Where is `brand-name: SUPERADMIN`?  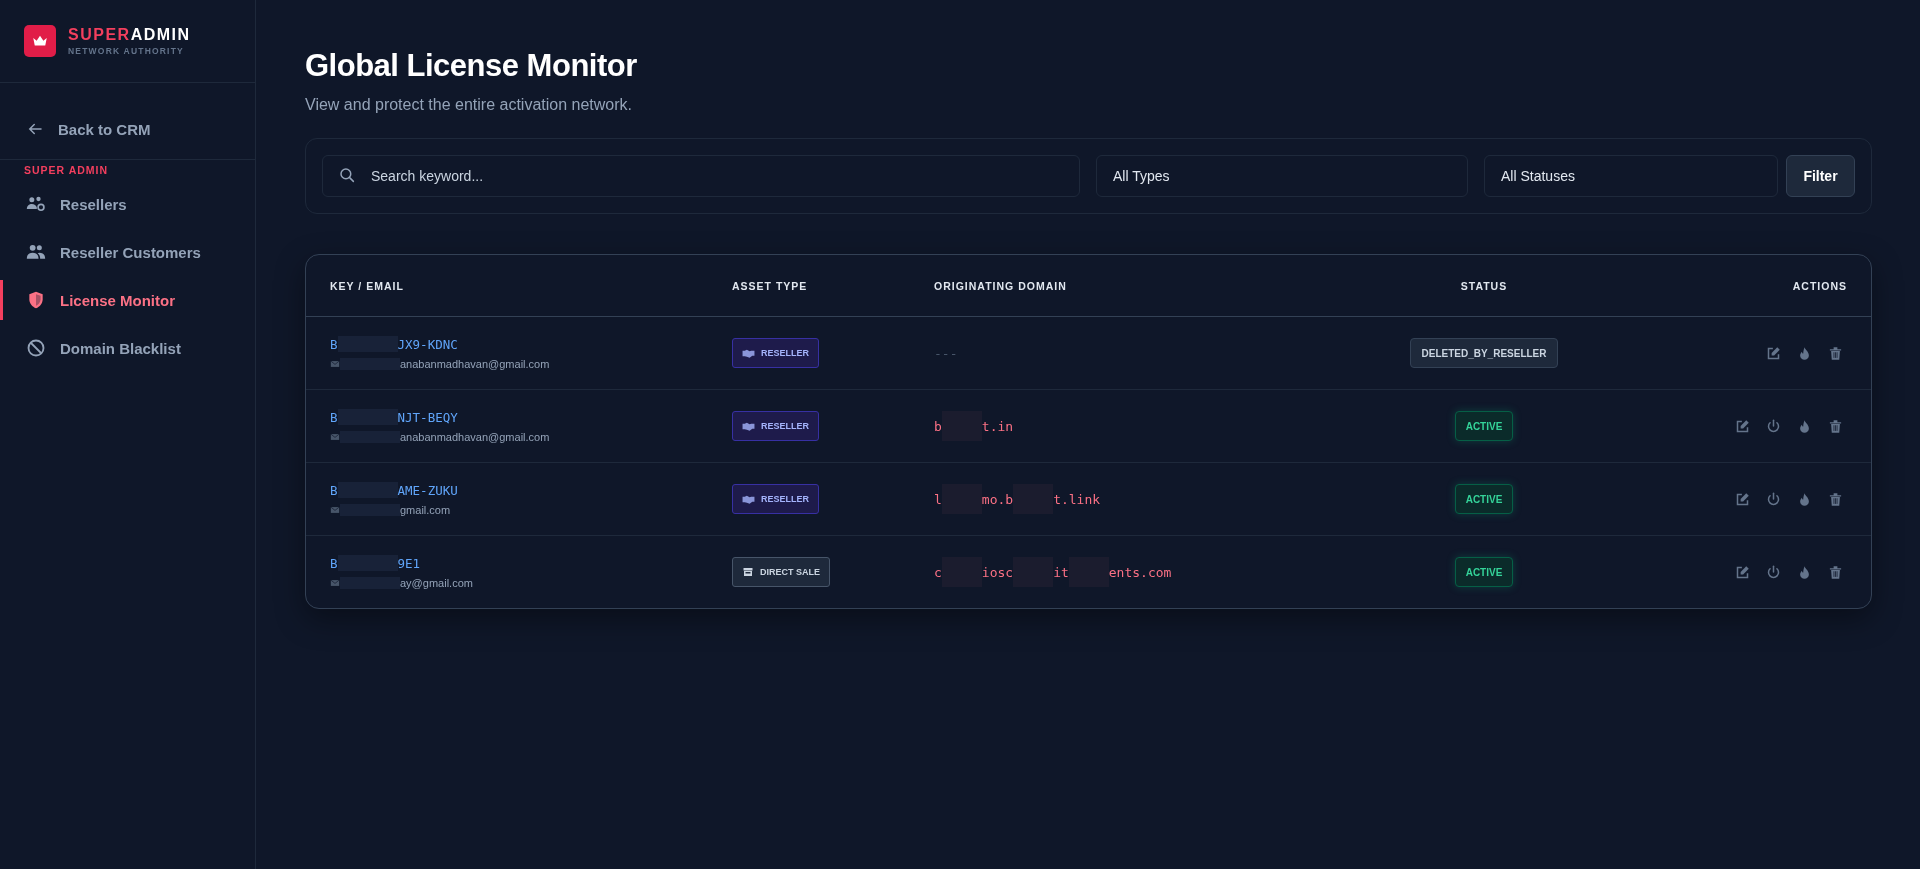 brand-name: SUPERADMIN is located at coordinates (129, 35).